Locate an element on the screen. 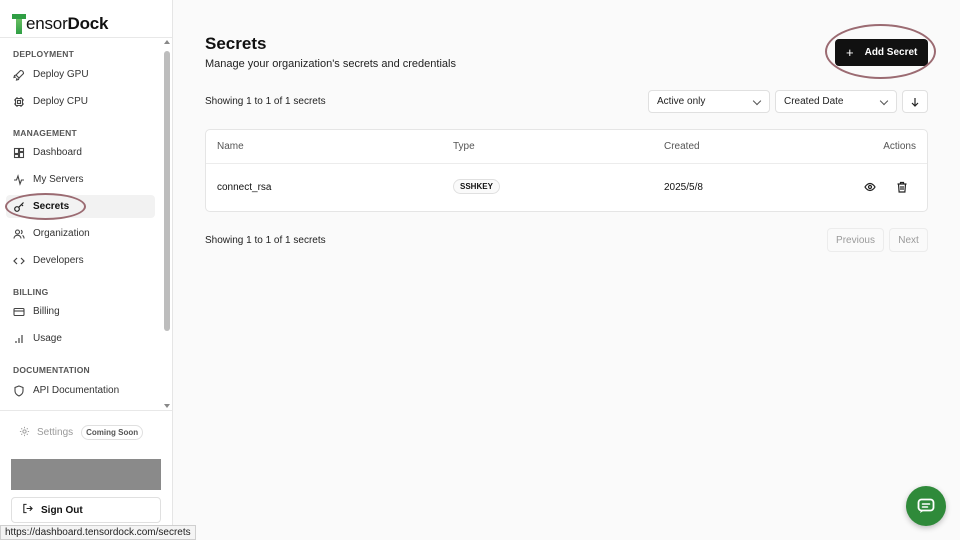  scroll-down-arrow-icon is located at coordinates (167, 406).